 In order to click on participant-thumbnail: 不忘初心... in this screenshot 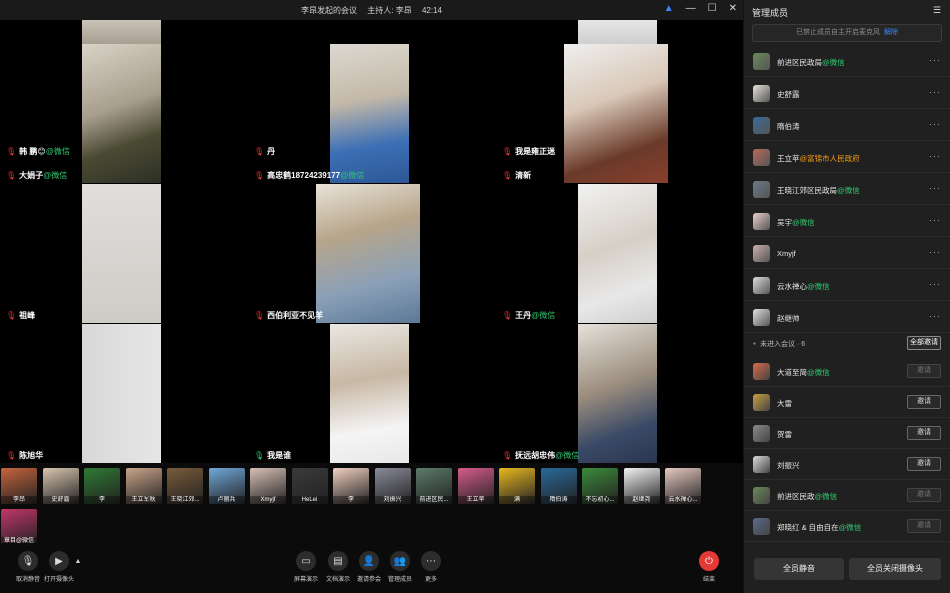, I will do `click(600, 486)`.